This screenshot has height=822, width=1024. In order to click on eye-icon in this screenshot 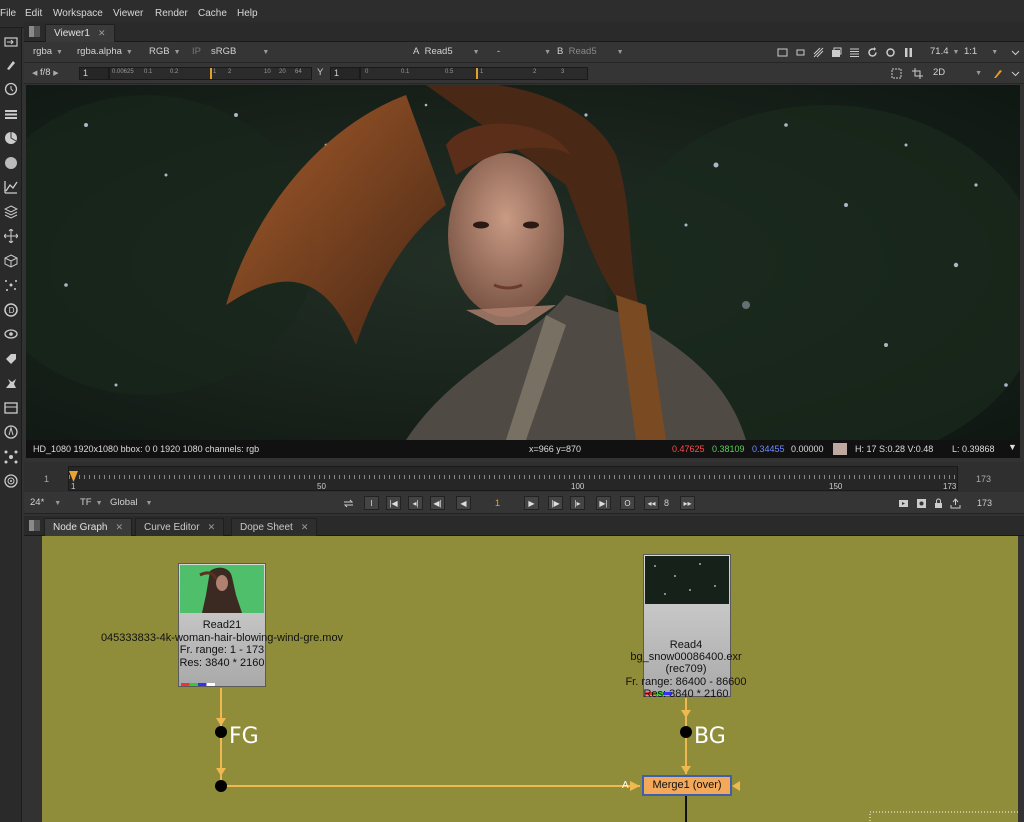, I will do `click(10, 333)`.